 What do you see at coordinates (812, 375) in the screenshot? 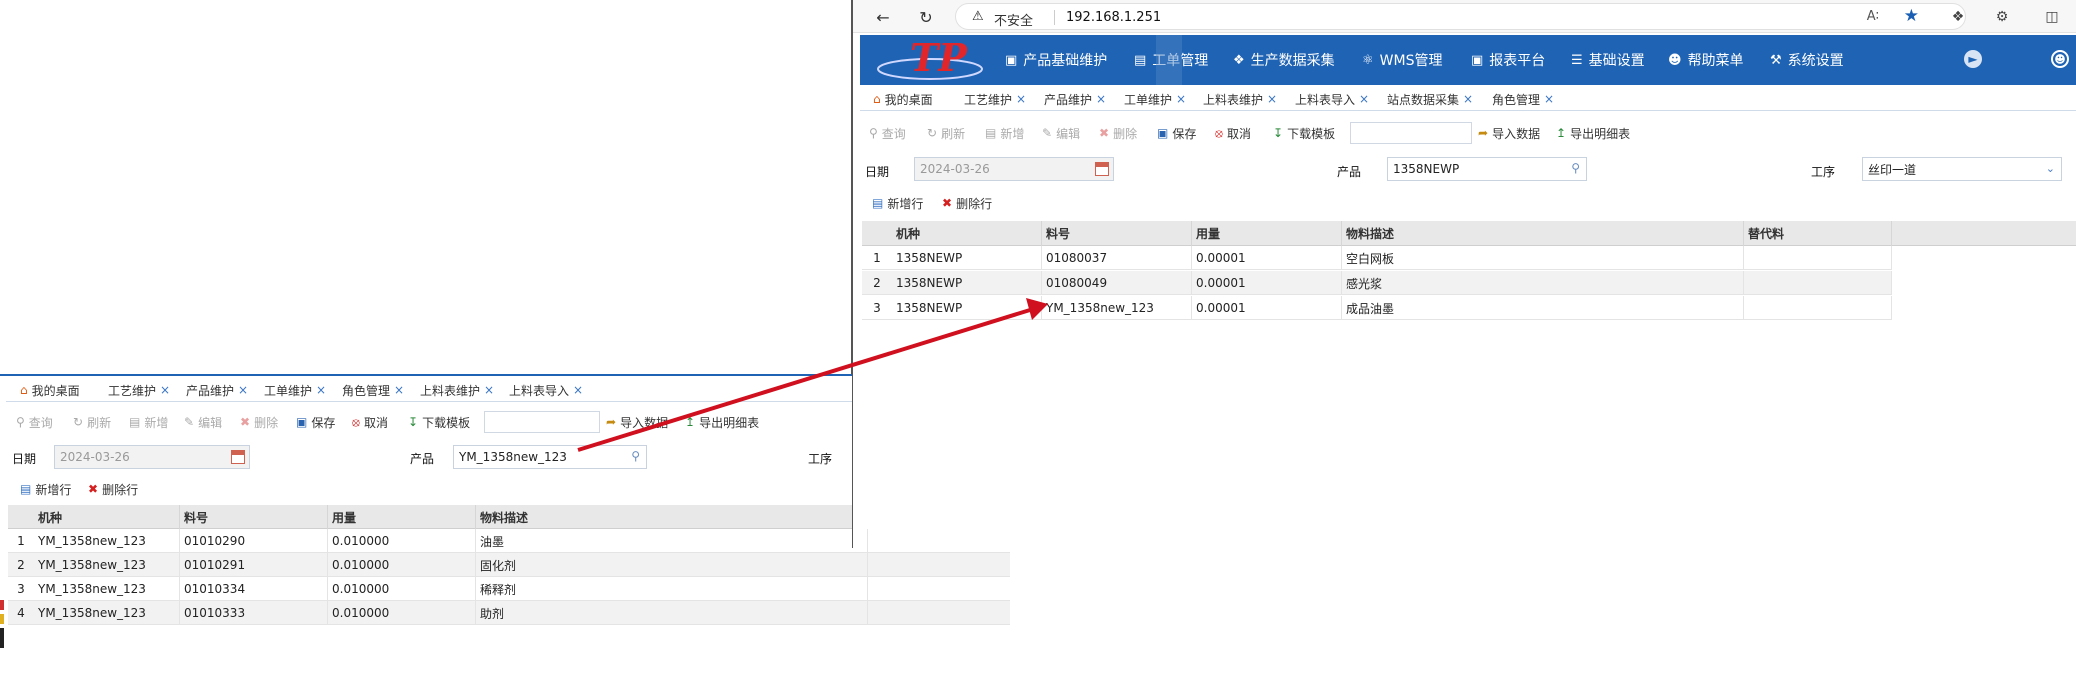
I see `annotation-arrow` at bounding box center [812, 375].